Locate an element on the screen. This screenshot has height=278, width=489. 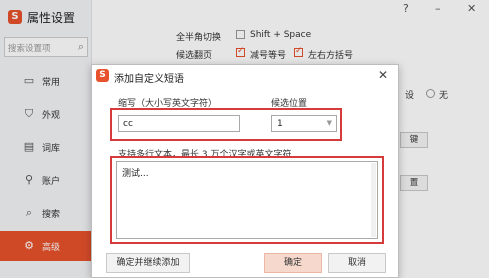
dialog-header: S 添加自定义短语 ✕ is located at coordinates (245, 76).